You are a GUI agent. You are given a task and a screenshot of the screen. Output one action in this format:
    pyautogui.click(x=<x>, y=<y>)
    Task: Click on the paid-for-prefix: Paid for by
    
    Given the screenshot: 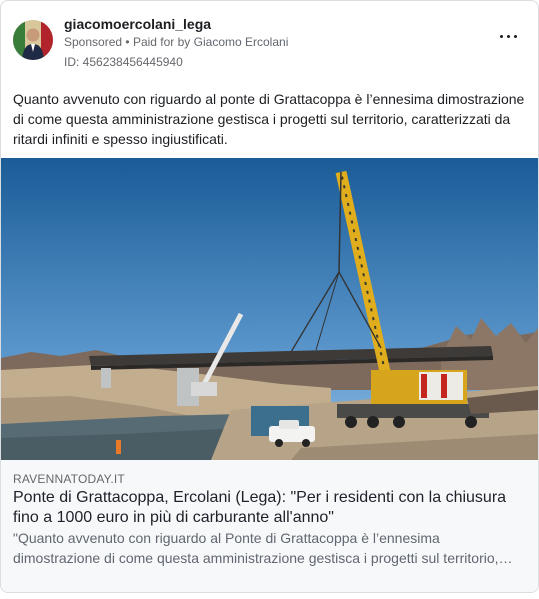 What is the action you would take?
    pyautogui.click(x=161, y=42)
    